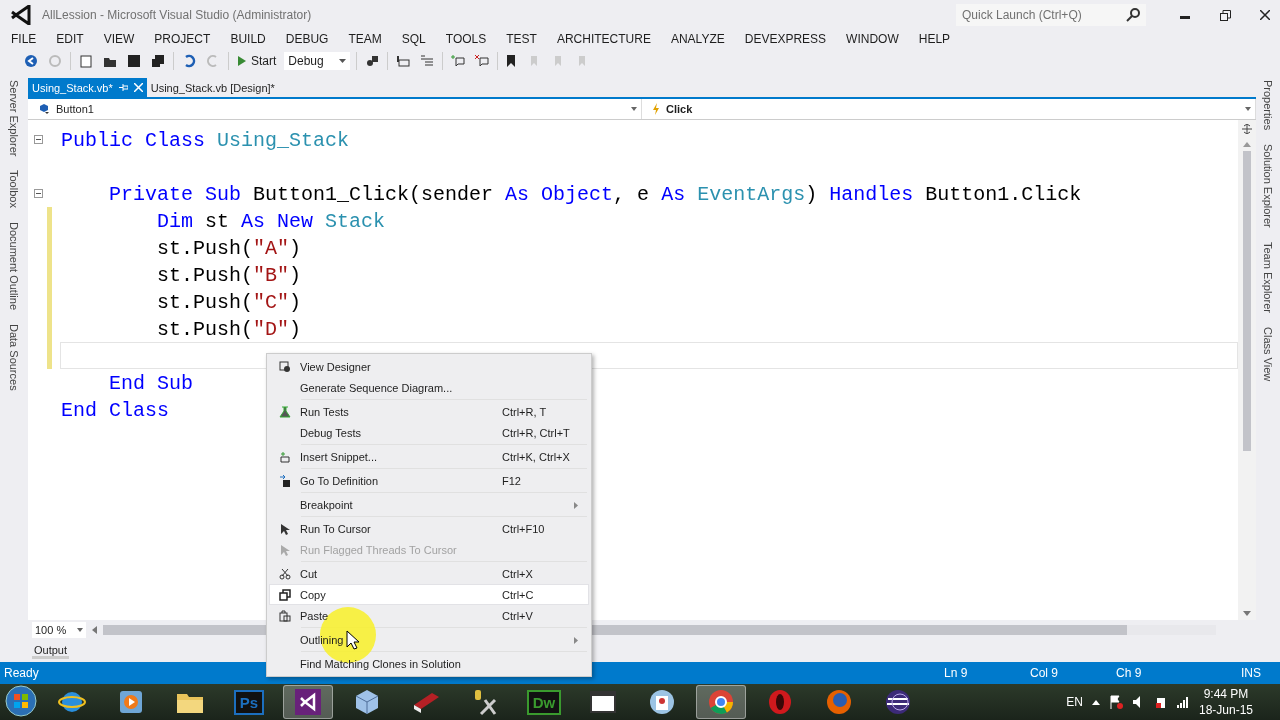  What do you see at coordinates (229, 248) in the screenshot?
I see `code-line: st.Push("A")` at bounding box center [229, 248].